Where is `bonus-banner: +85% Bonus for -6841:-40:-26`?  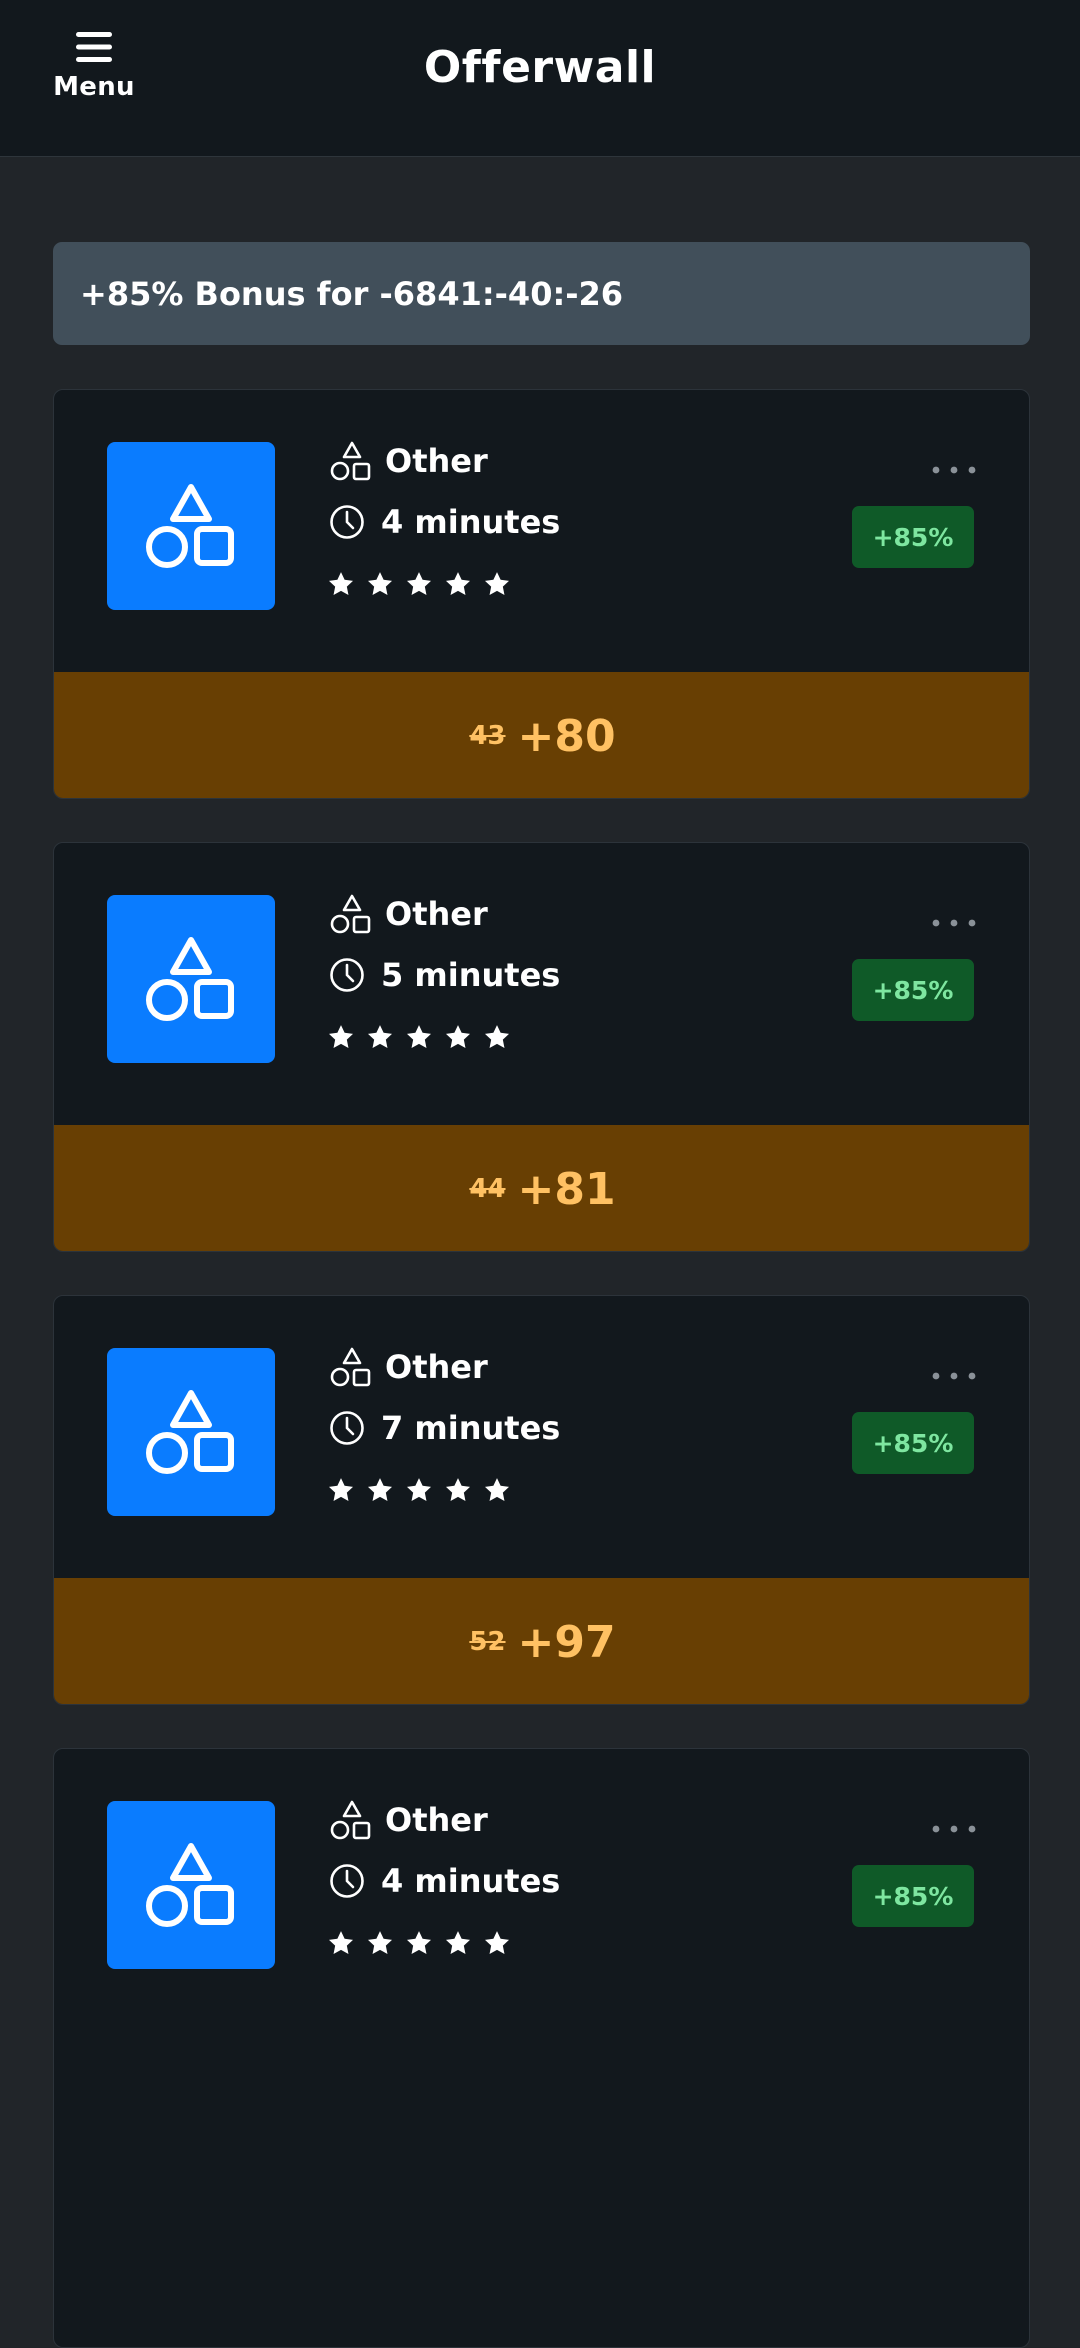 bonus-banner: +85% Bonus for -6841:-40:-26 is located at coordinates (541, 293).